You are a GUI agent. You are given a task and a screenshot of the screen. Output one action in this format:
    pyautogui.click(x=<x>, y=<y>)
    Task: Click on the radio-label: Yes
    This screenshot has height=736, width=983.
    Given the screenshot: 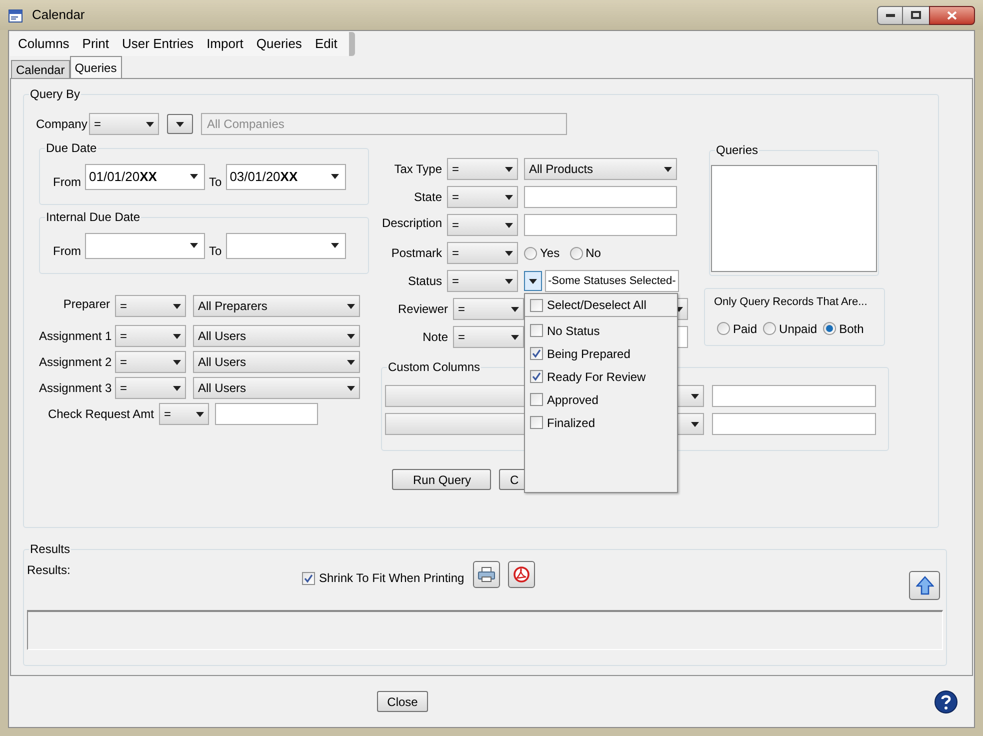 What is the action you would take?
    pyautogui.click(x=550, y=253)
    